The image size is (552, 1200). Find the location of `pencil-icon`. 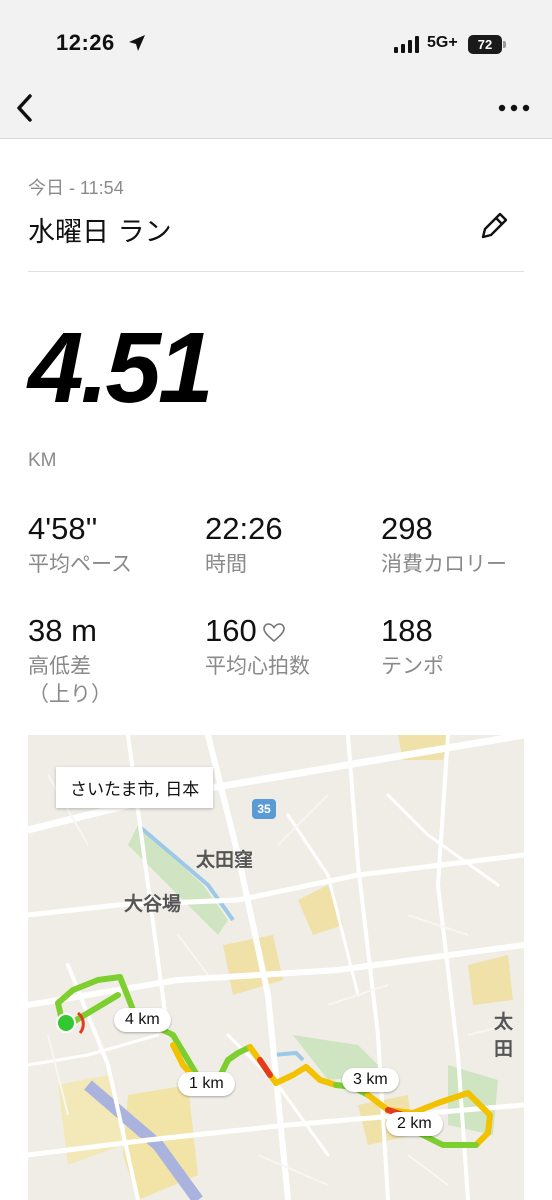

pencil-icon is located at coordinates (494, 226).